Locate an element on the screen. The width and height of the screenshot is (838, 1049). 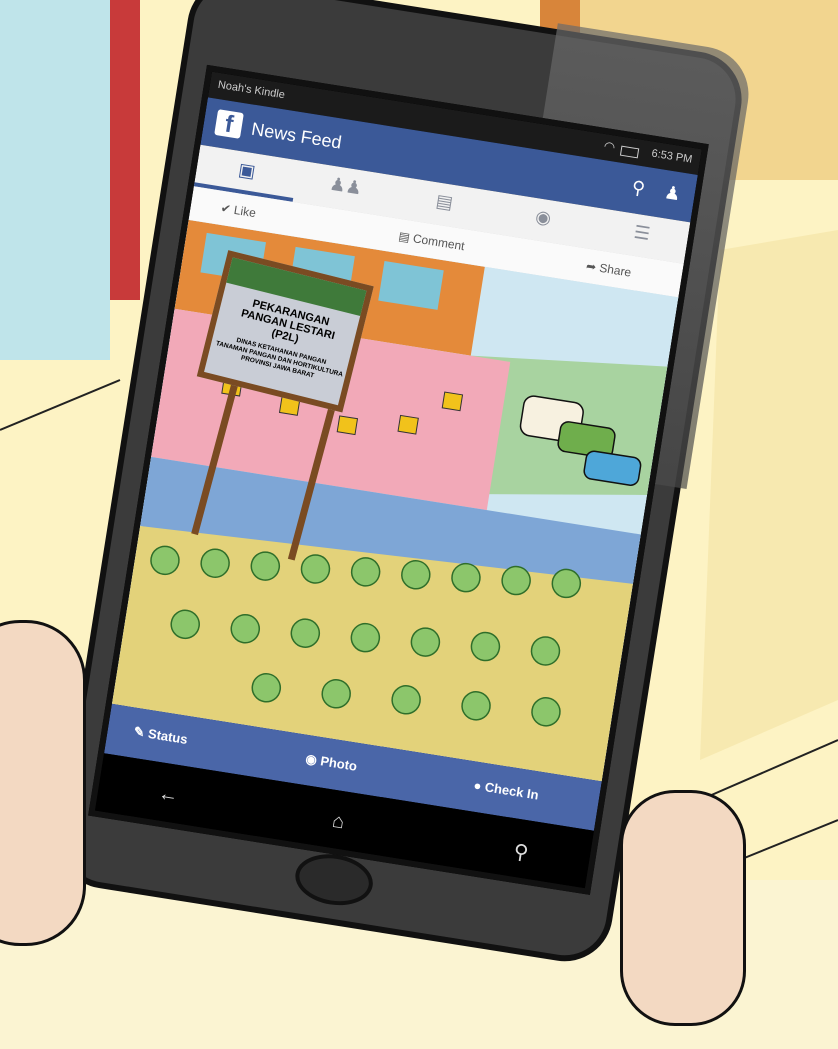
facebook-logo-icon: f is located at coordinates (229, 124).